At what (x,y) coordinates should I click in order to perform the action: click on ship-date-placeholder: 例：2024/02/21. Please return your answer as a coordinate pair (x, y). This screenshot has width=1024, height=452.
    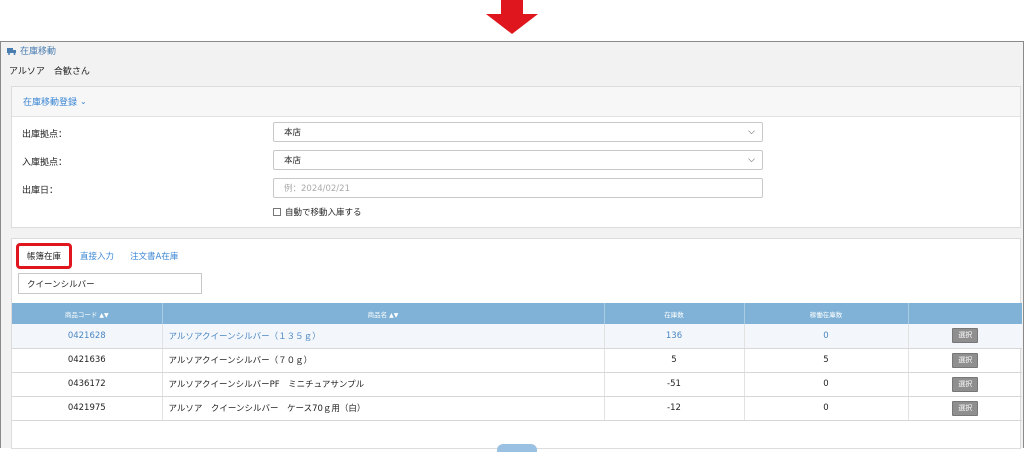
    Looking at the image, I should click on (317, 189).